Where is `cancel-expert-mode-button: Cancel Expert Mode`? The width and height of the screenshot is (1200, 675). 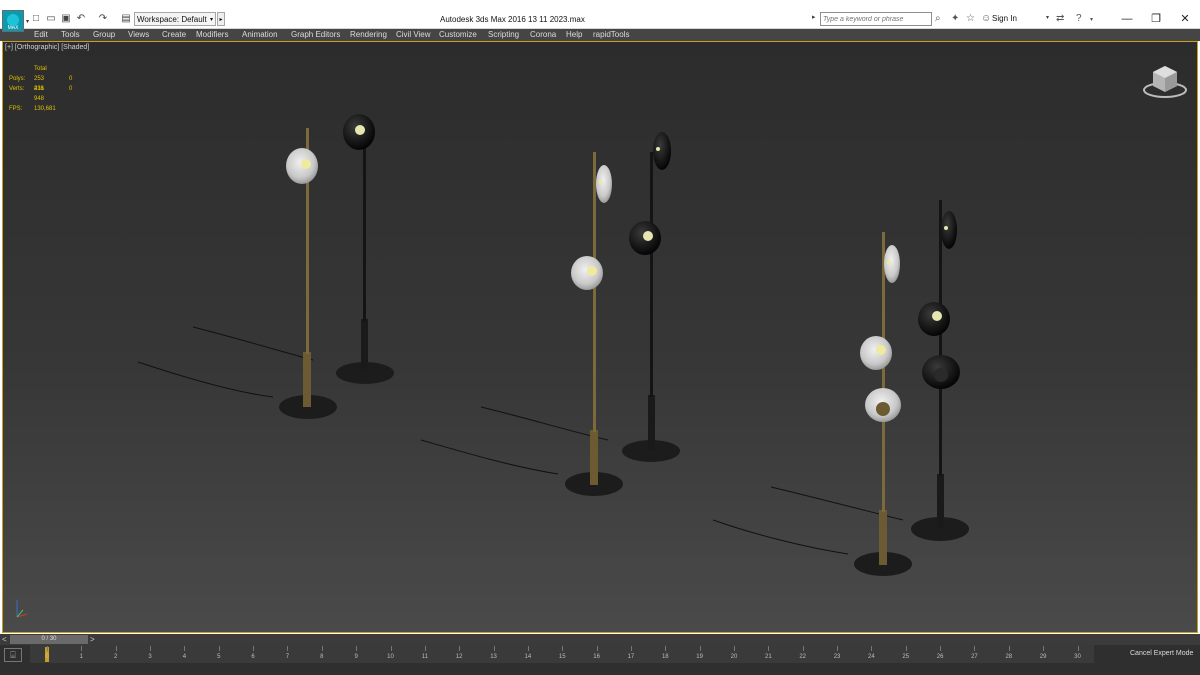 cancel-expert-mode-button: Cancel Expert Mode is located at coordinates (1161, 654).